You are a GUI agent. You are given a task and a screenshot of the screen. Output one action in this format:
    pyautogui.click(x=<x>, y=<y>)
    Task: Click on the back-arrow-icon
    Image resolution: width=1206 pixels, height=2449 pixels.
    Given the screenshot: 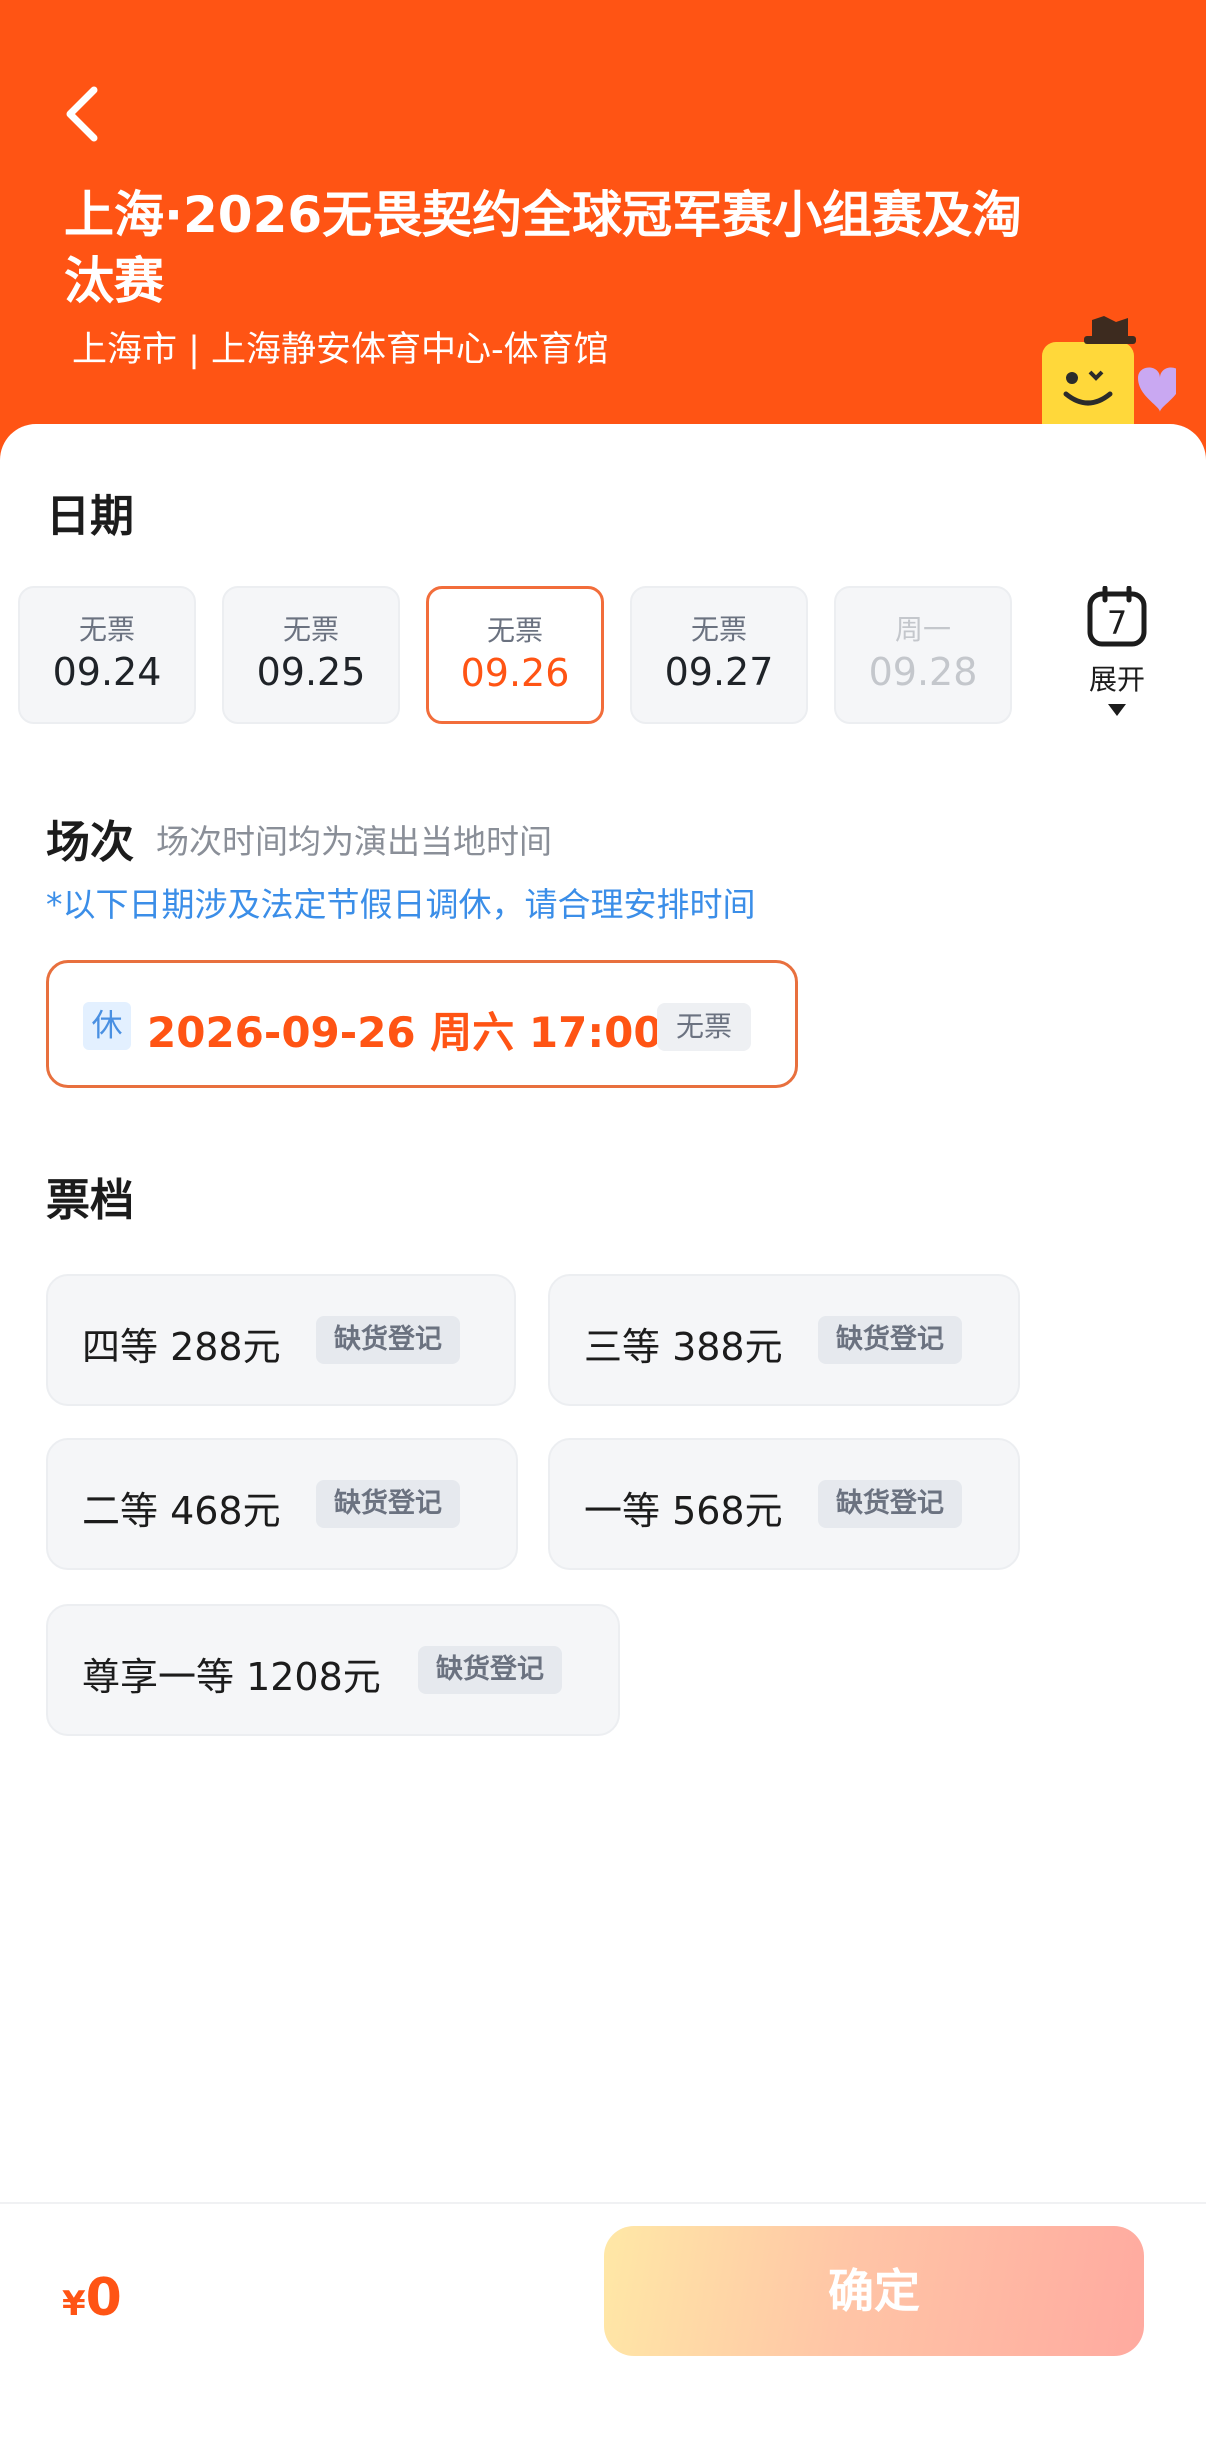 What is the action you would take?
    pyautogui.click(x=84, y=114)
    